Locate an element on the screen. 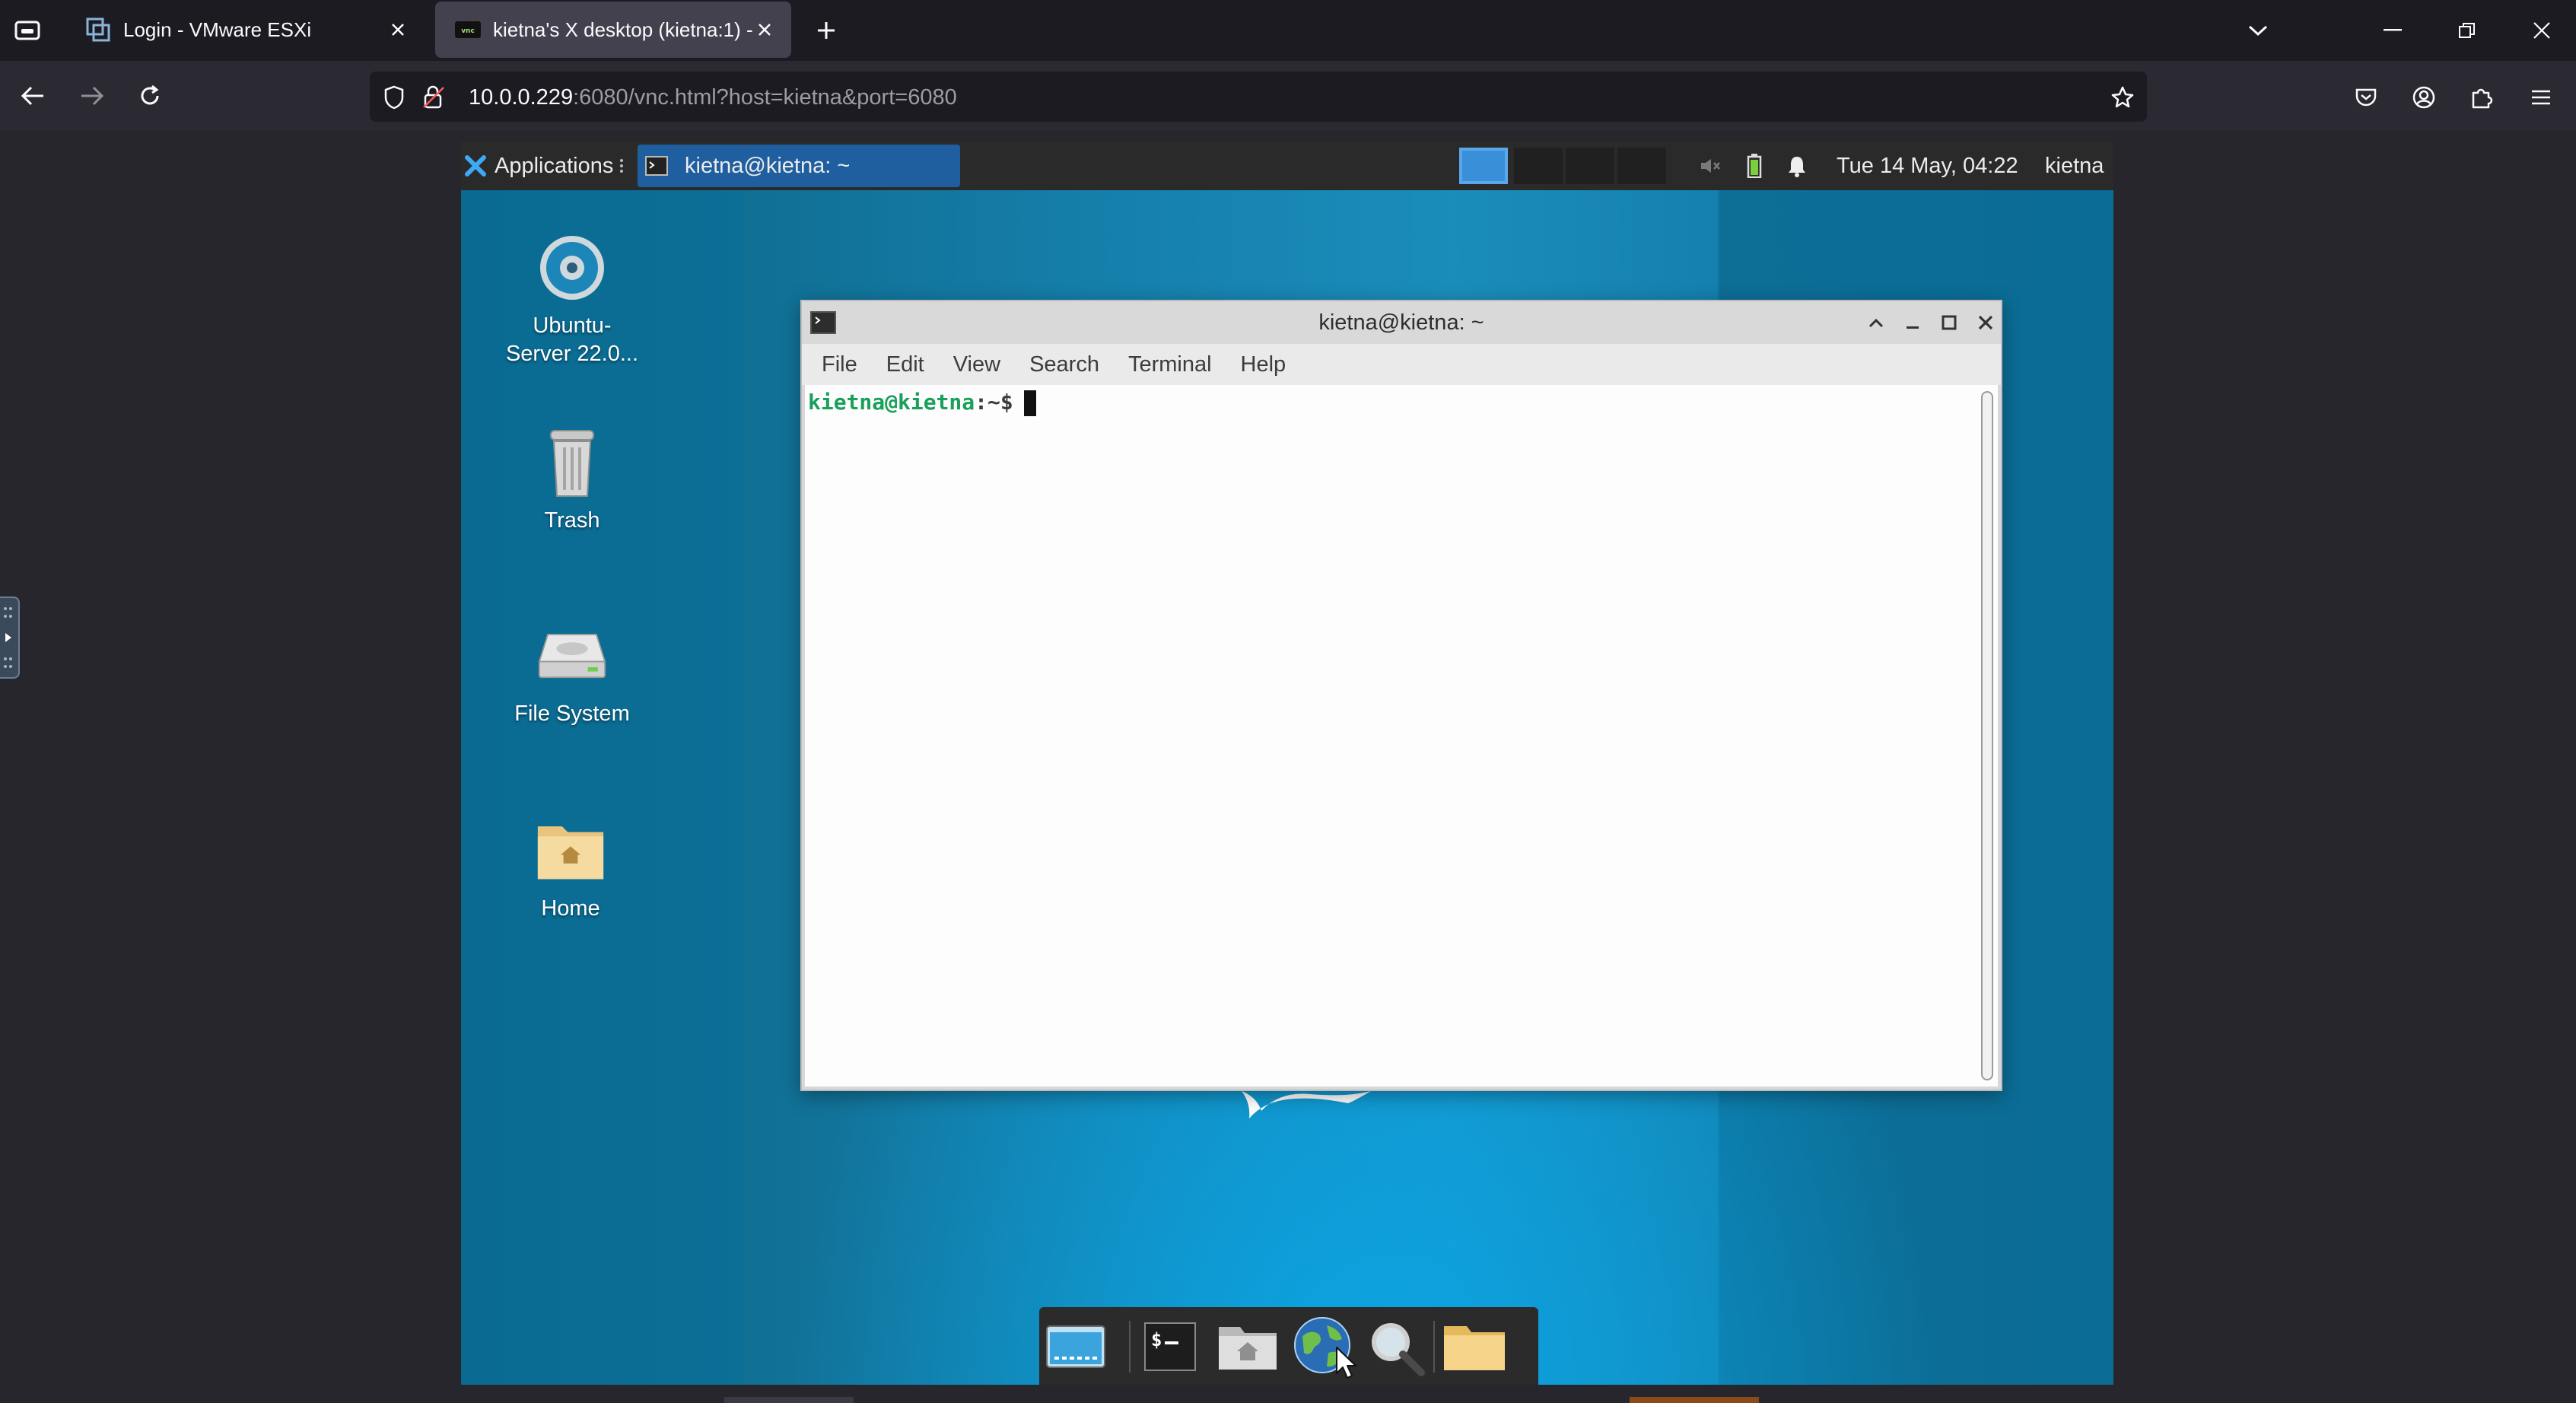 The image size is (2576, 1403). tracking-protection-shield-icon is located at coordinates (394, 97).